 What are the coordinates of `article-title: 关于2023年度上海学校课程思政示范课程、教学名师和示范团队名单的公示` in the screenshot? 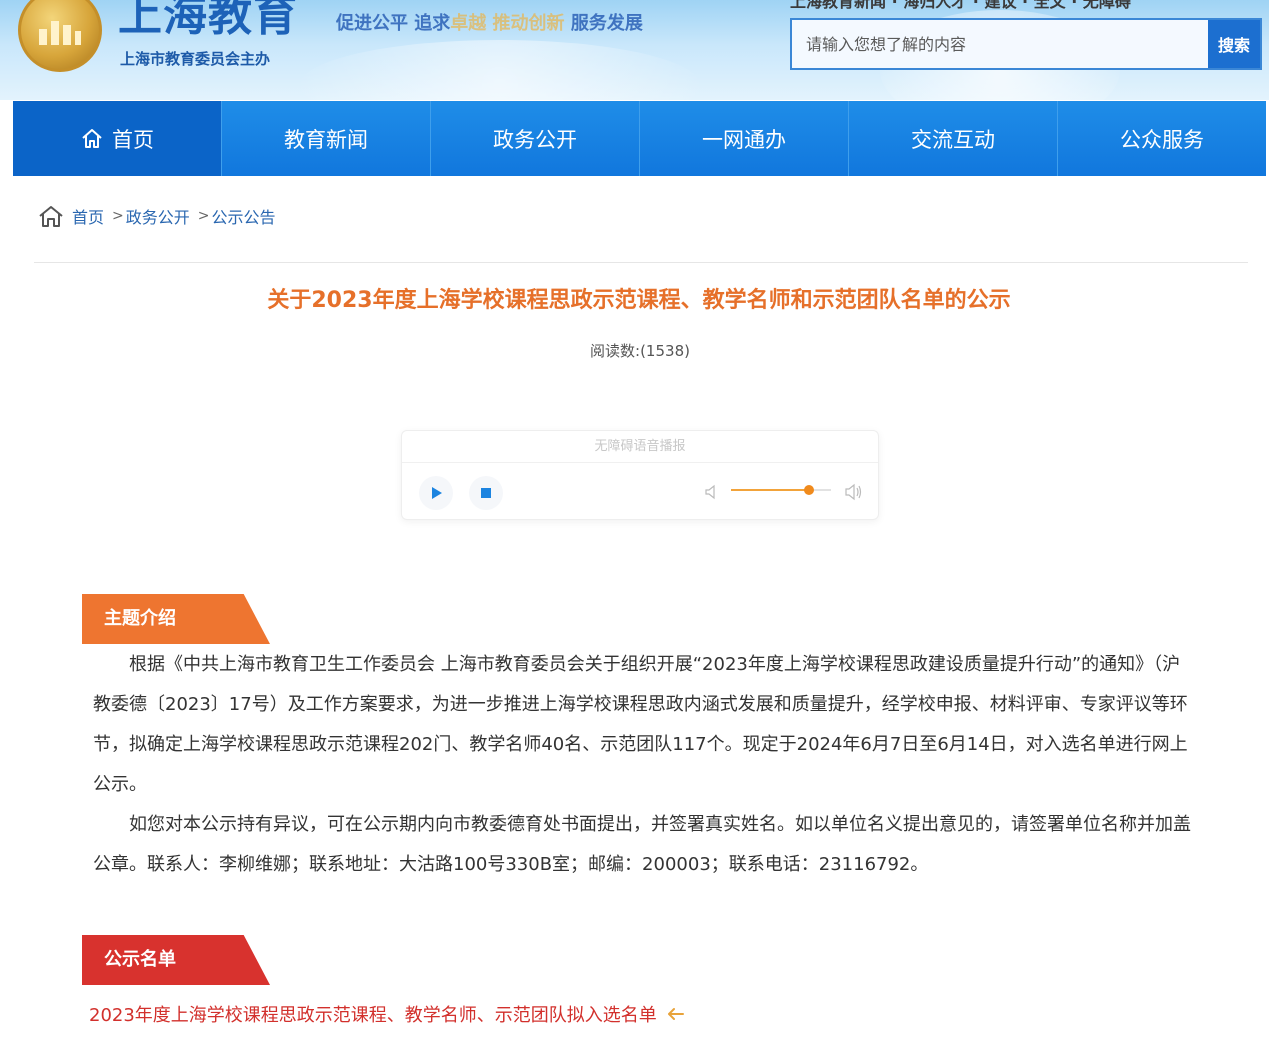 It's located at (639, 300).